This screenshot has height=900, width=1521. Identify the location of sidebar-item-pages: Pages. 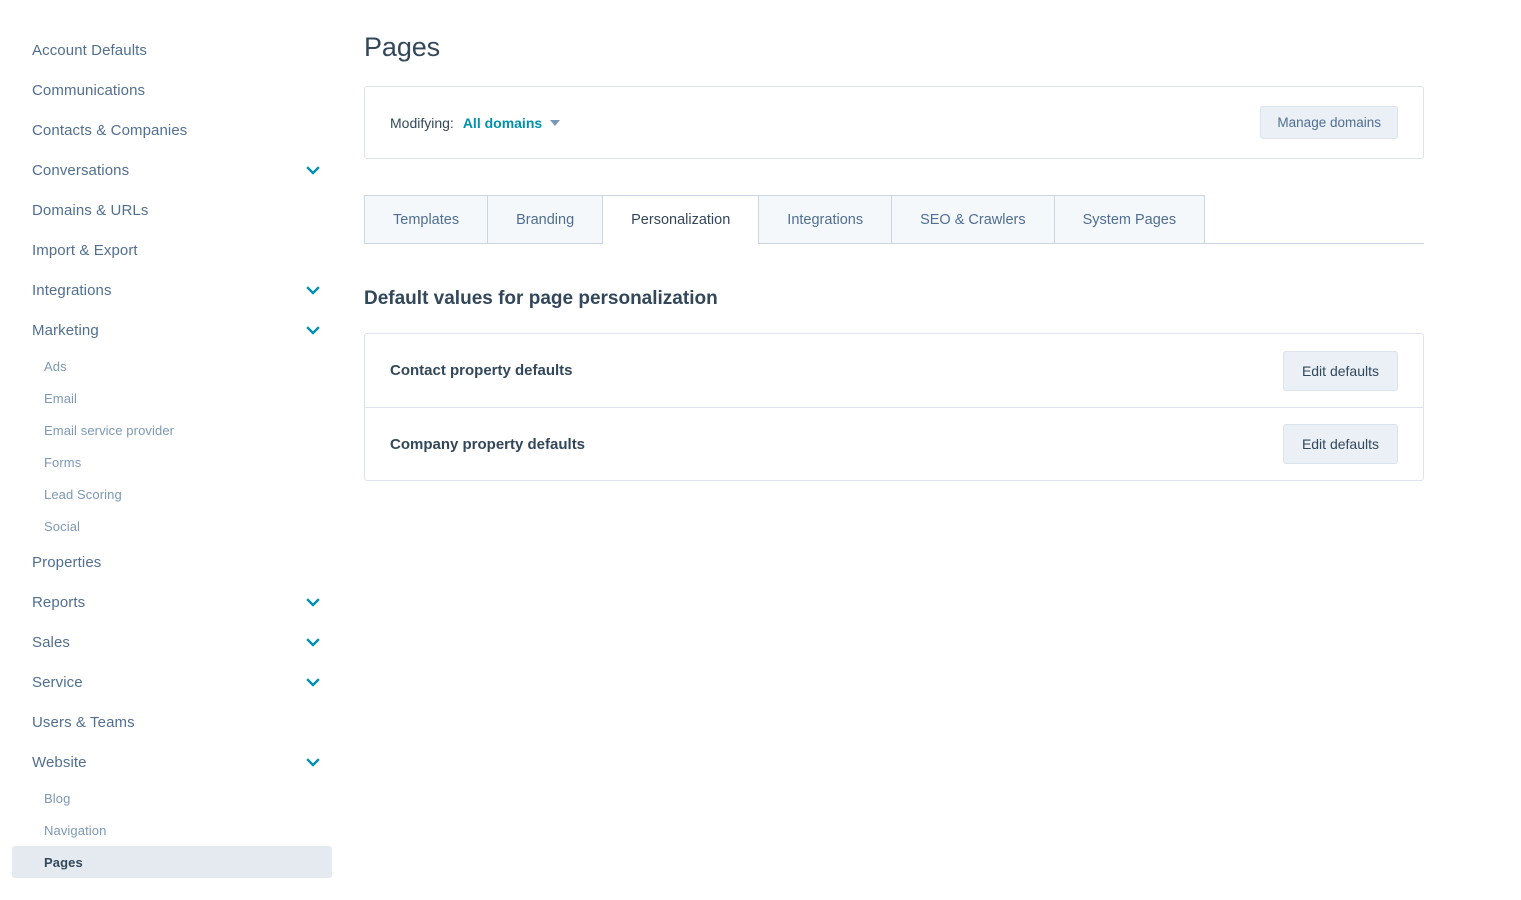
(172, 862).